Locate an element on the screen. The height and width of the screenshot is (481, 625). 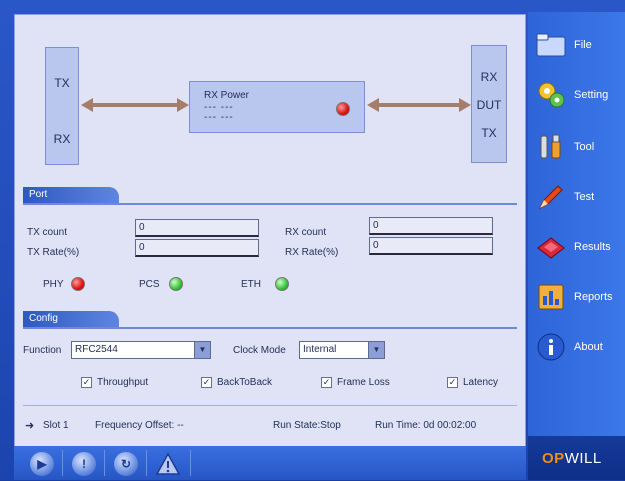
folder-icon is located at coordinates (551, 45).